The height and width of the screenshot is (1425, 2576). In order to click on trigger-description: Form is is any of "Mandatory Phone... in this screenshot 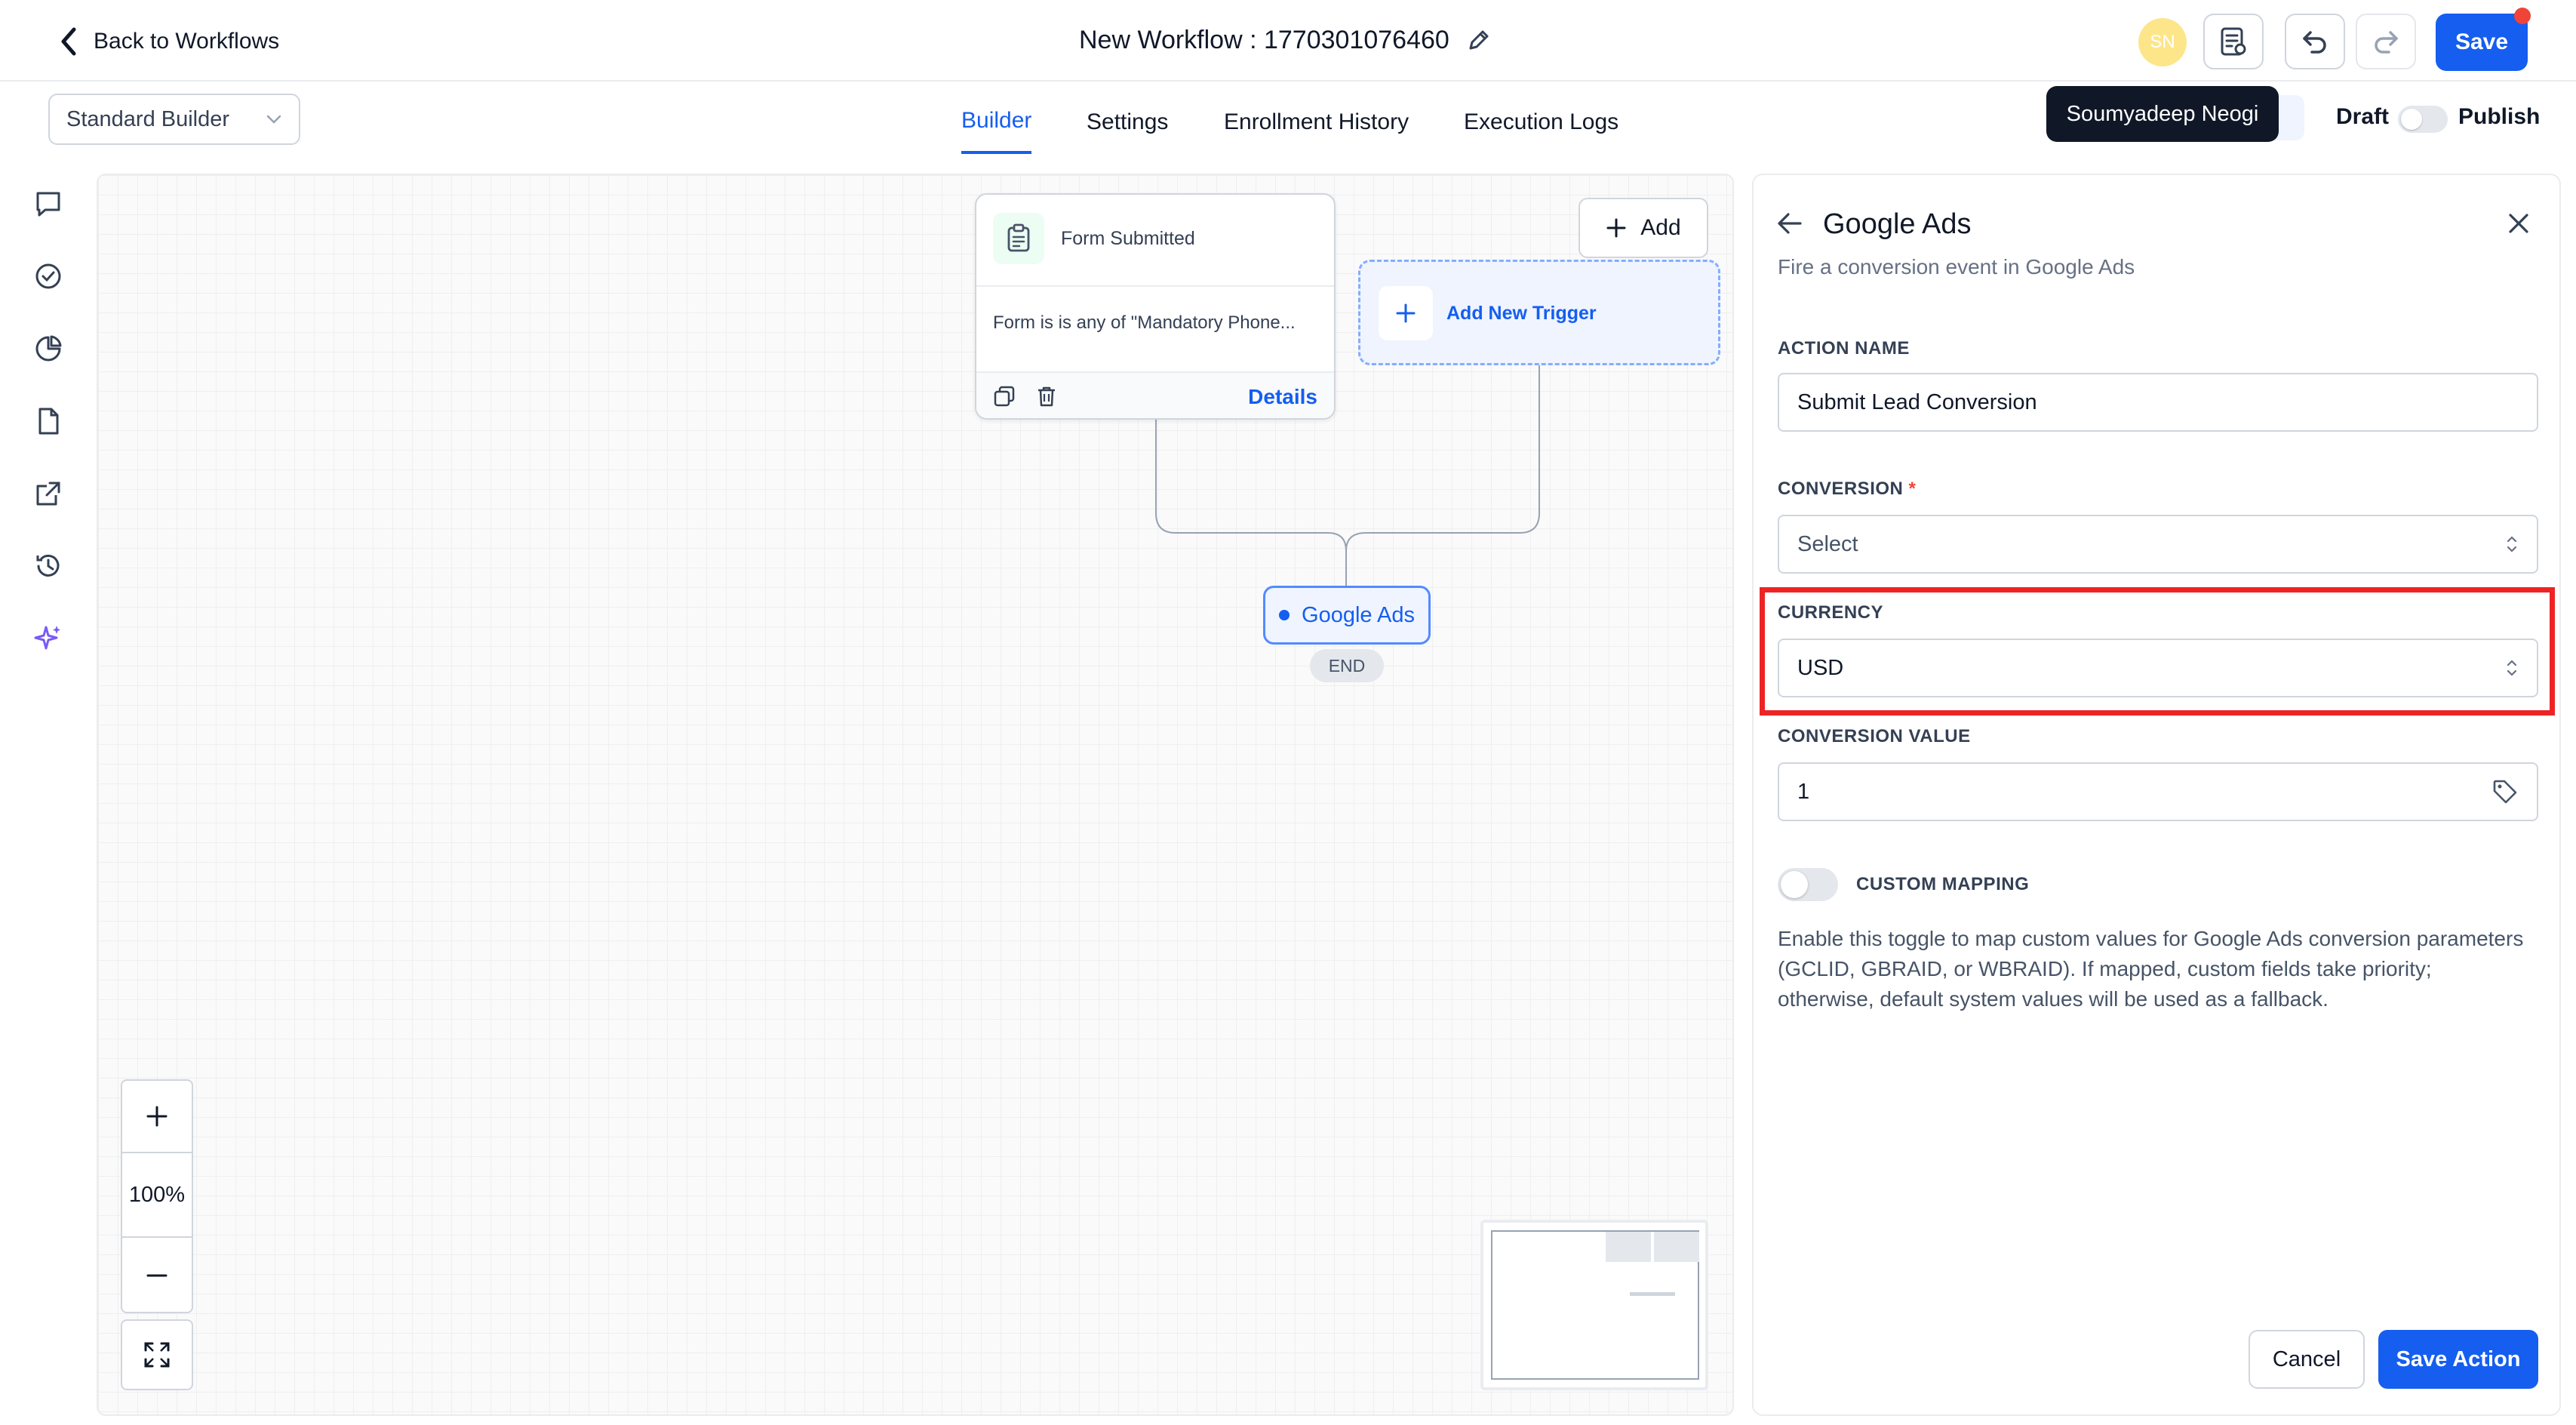, I will do `click(1144, 322)`.